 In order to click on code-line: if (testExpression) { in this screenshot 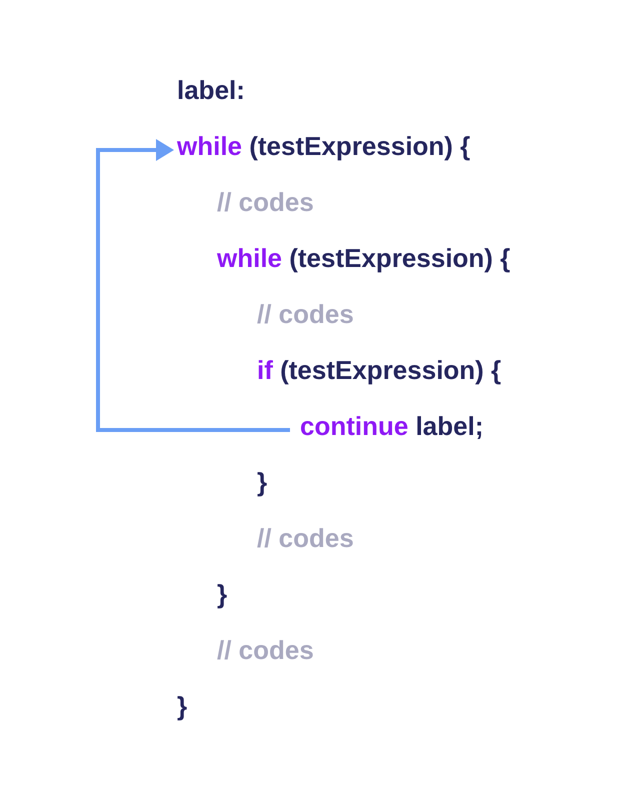, I will do `click(379, 370)`.